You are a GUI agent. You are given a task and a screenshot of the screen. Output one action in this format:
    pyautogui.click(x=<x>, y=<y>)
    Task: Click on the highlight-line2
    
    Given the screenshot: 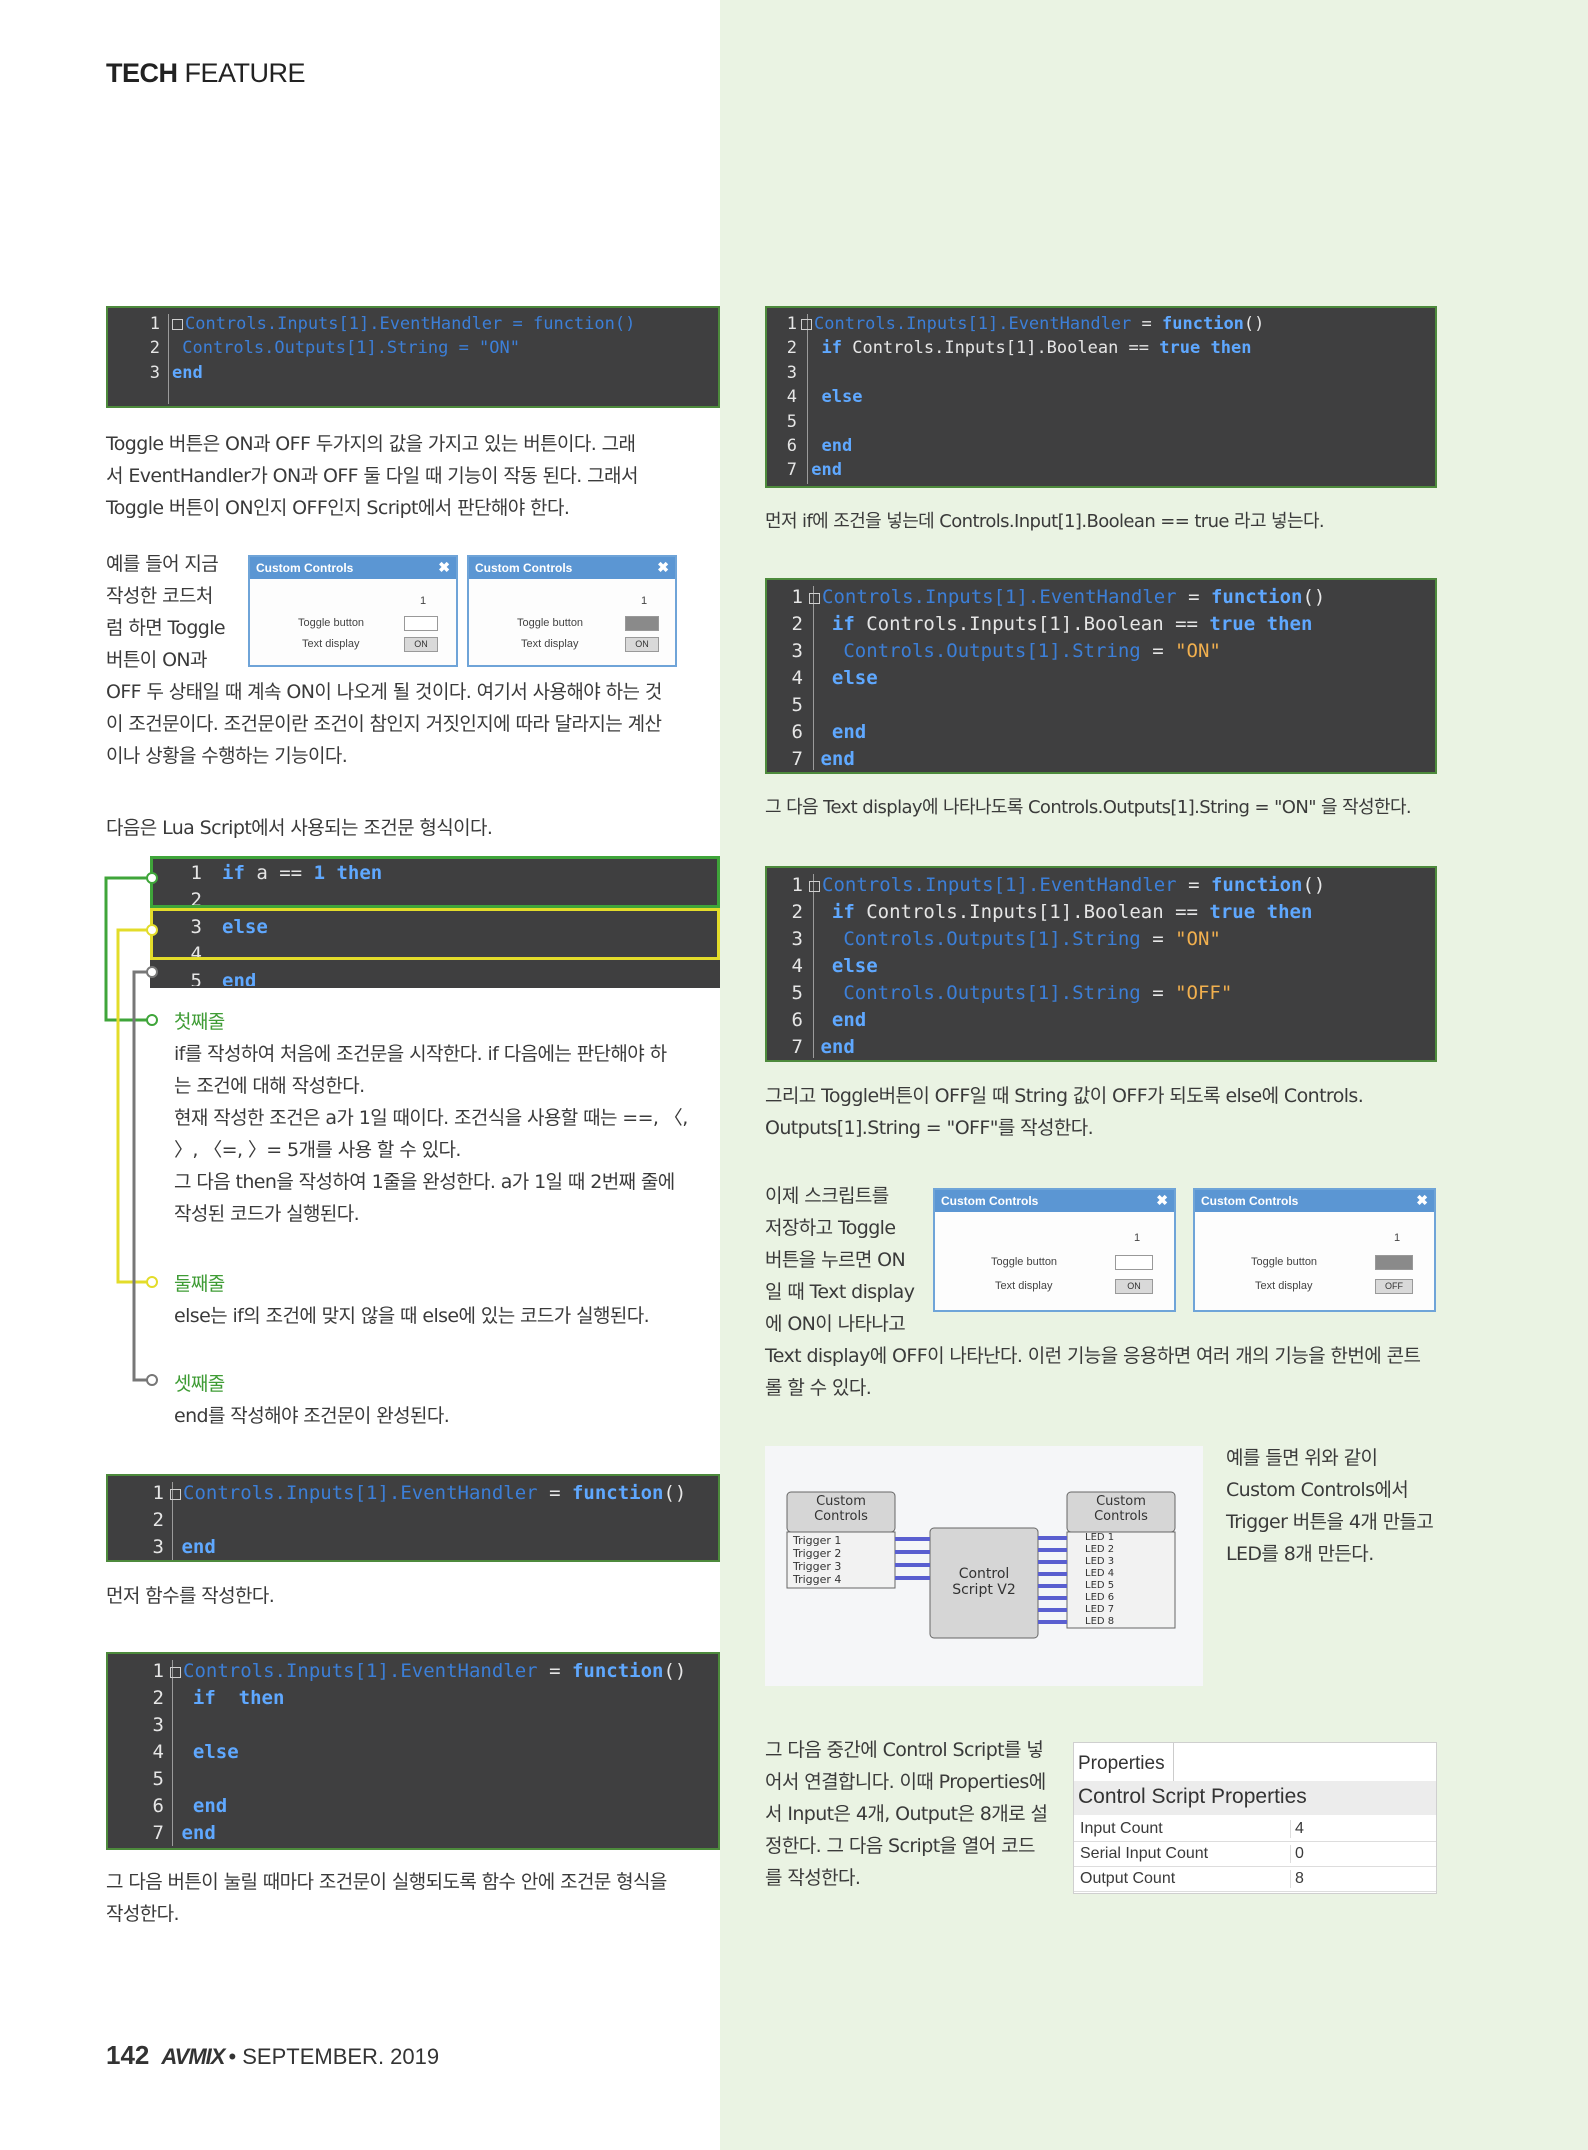 What is the action you would take?
    pyautogui.click(x=435, y=934)
    